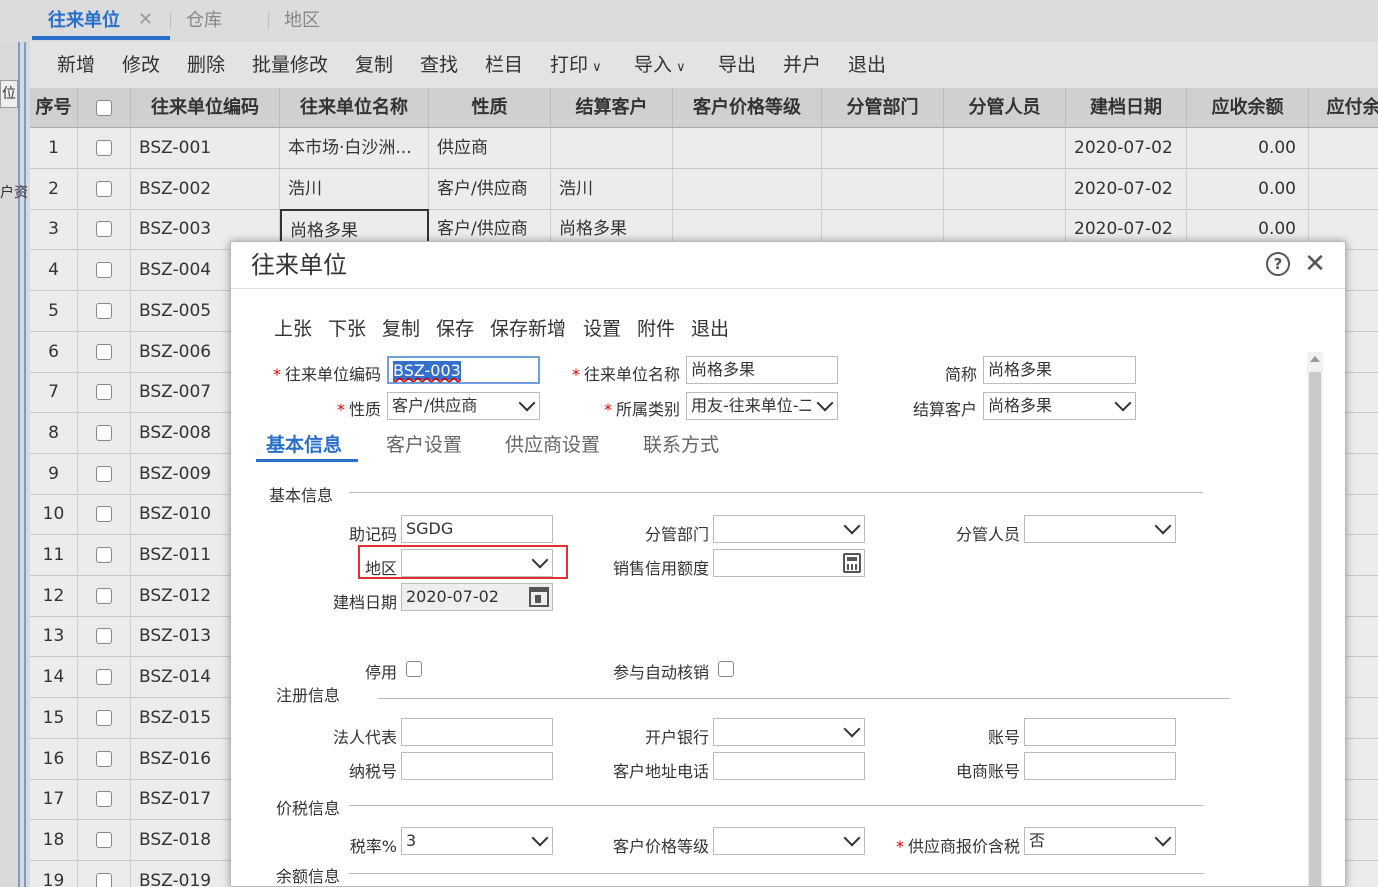 The height and width of the screenshot is (887, 1378). What do you see at coordinates (206, 65) in the screenshot?
I see `delete-button: 删除` at bounding box center [206, 65].